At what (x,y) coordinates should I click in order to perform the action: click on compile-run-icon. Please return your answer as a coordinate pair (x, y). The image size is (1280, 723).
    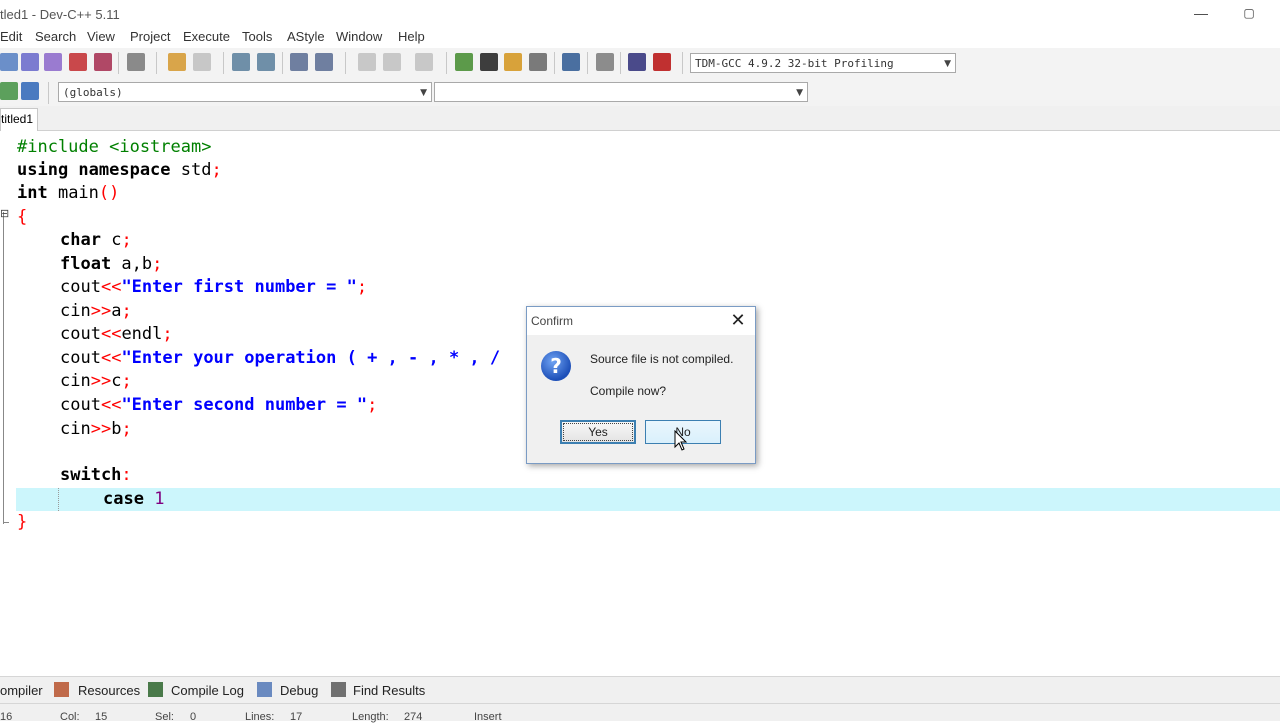
    Looking at the image, I should click on (513, 62).